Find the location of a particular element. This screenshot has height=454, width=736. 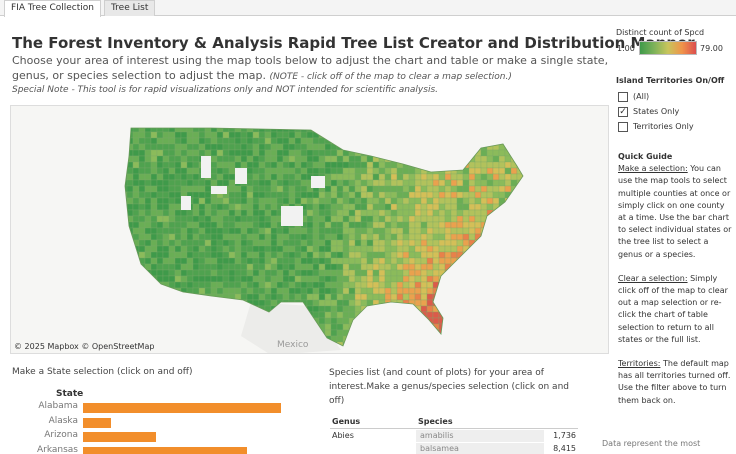

genus-header: Genus is located at coordinates (346, 421).